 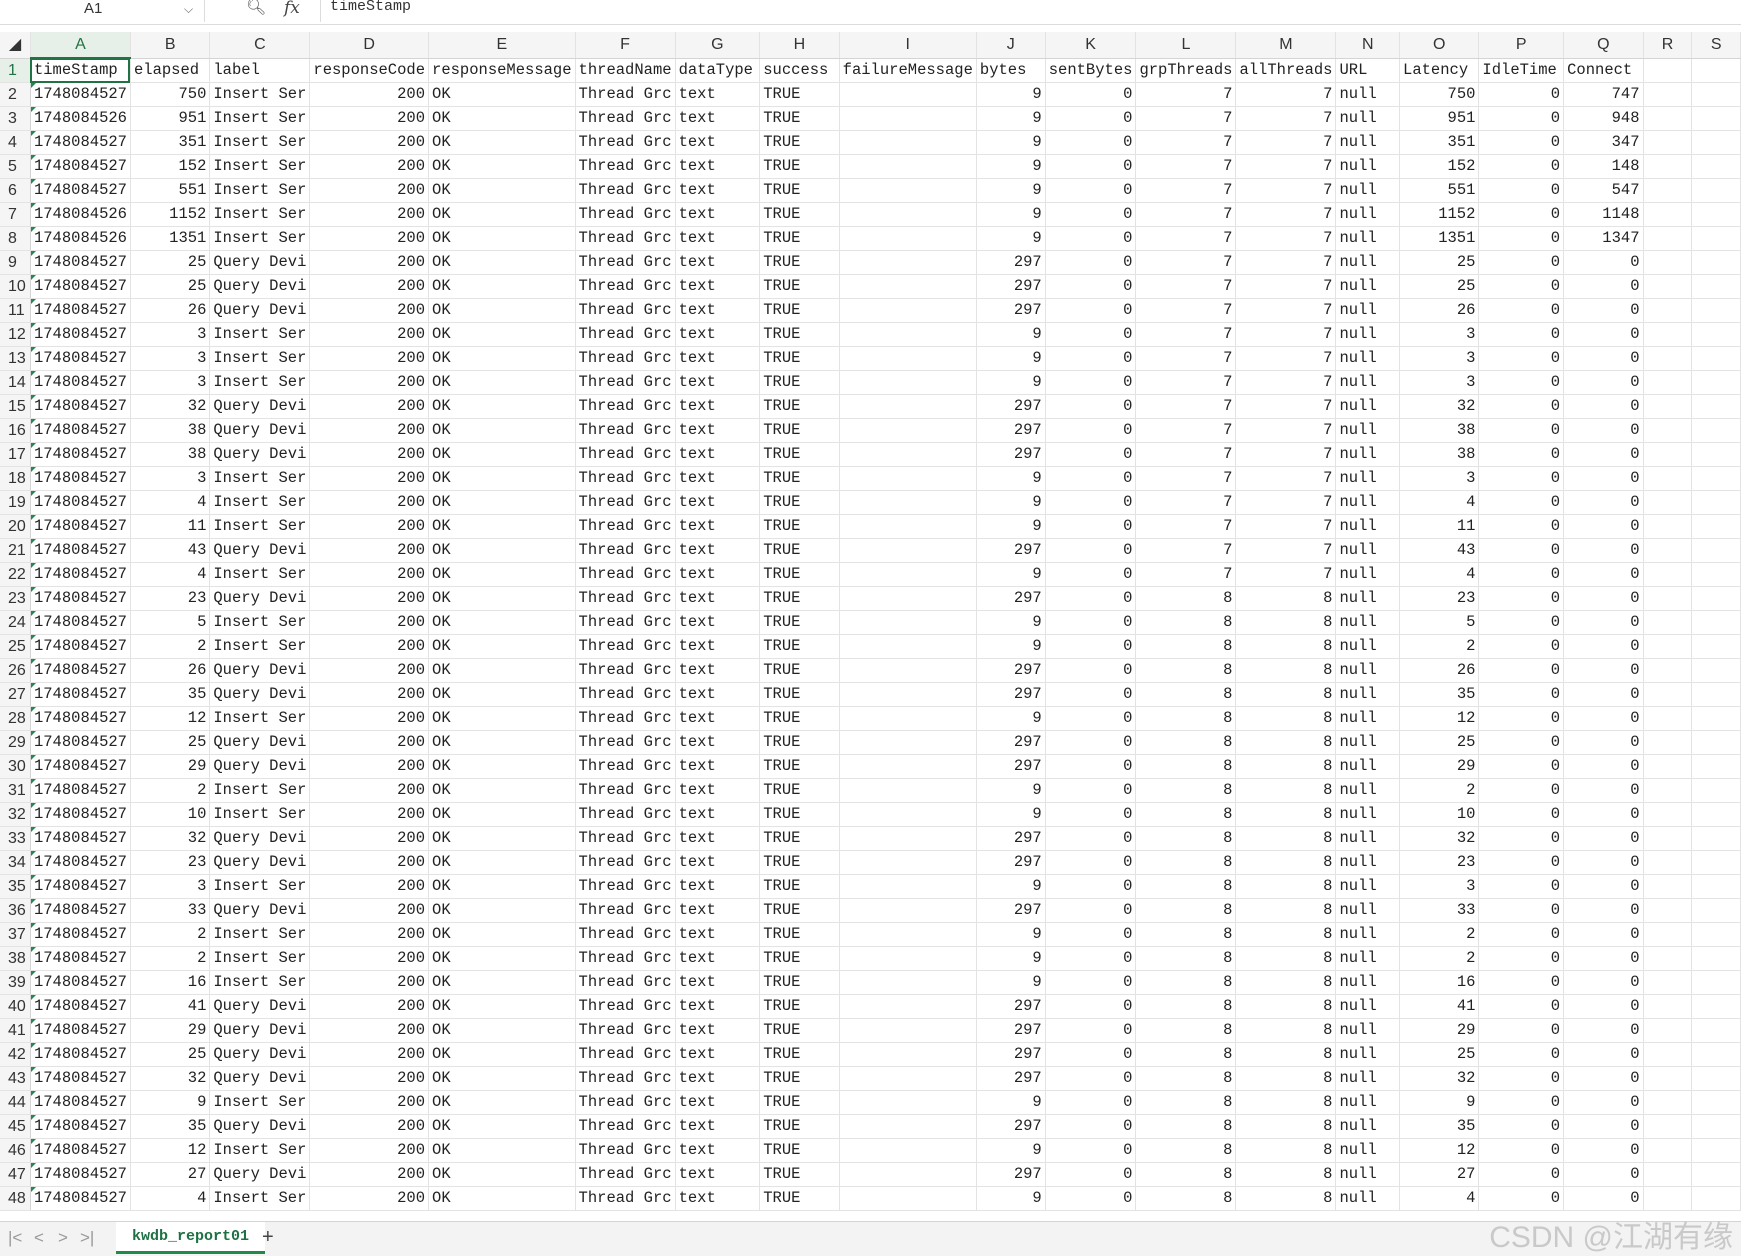 What do you see at coordinates (292, 8) in the screenshot?
I see `fx-label: fx` at bounding box center [292, 8].